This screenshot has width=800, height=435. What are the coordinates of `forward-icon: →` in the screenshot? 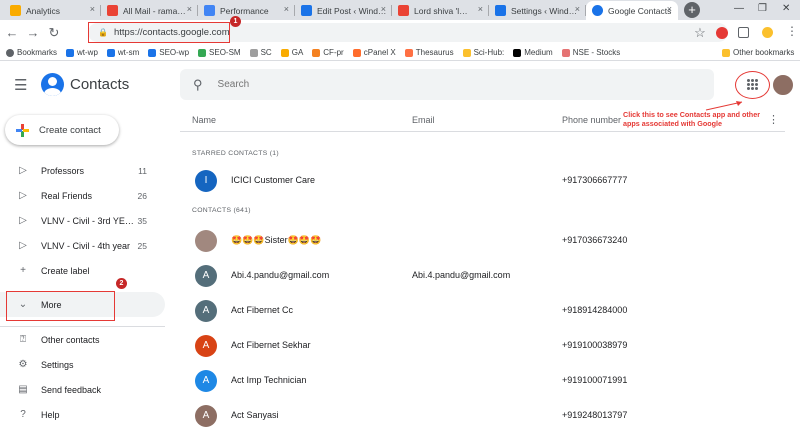 It's located at (33, 32).